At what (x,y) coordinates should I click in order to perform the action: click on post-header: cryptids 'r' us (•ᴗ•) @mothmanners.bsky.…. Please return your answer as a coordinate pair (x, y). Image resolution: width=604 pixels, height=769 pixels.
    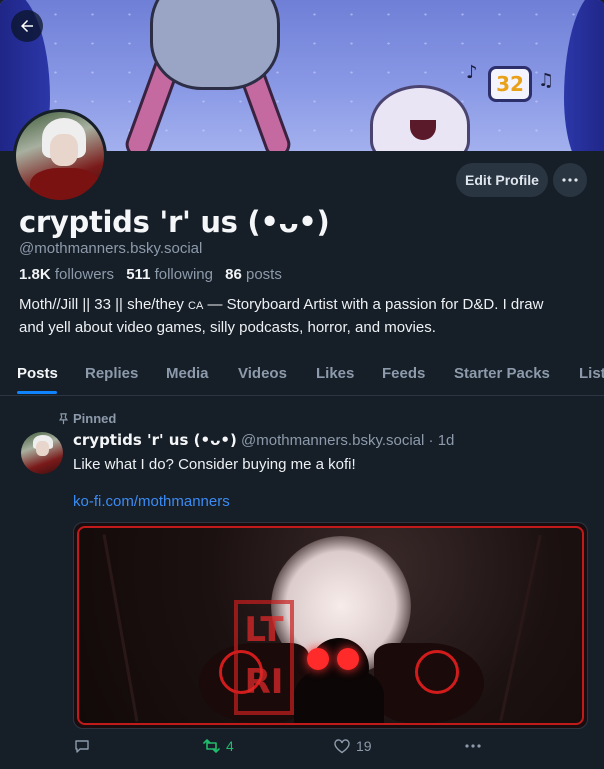
    Looking at the image, I should click on (263, 440).